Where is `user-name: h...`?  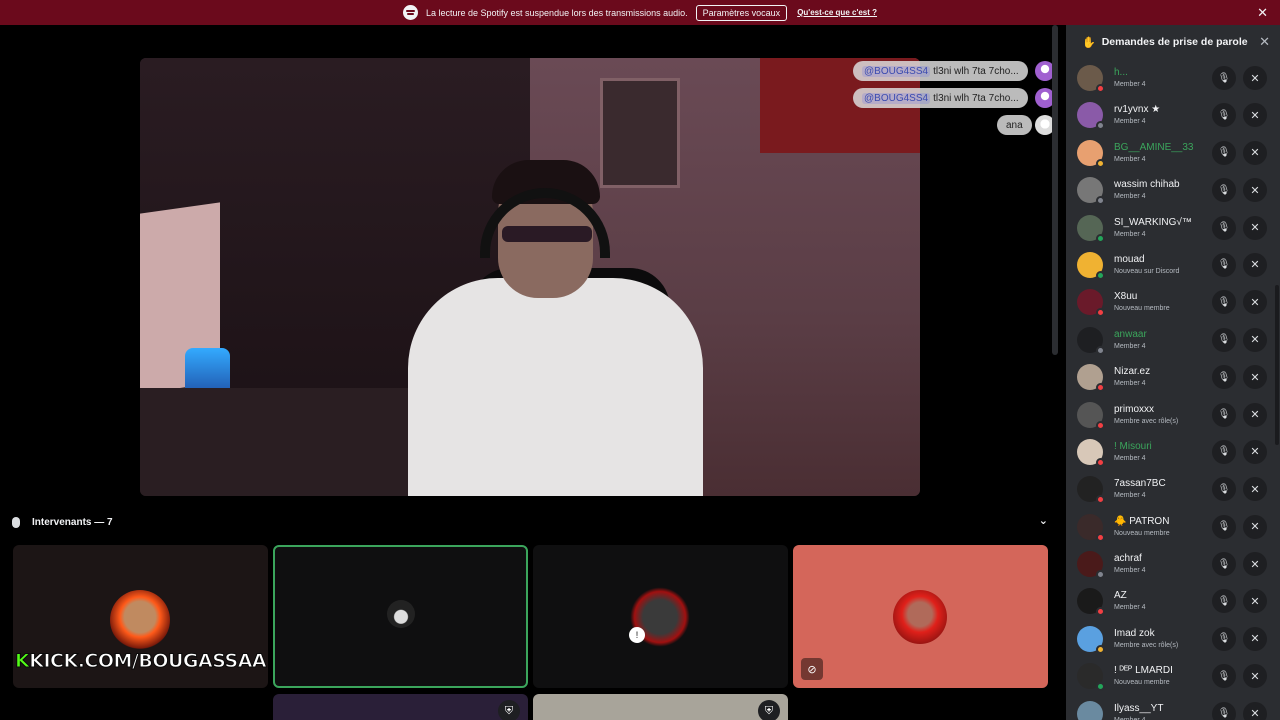
user-name: h... is located at coordinates (1121, 72).